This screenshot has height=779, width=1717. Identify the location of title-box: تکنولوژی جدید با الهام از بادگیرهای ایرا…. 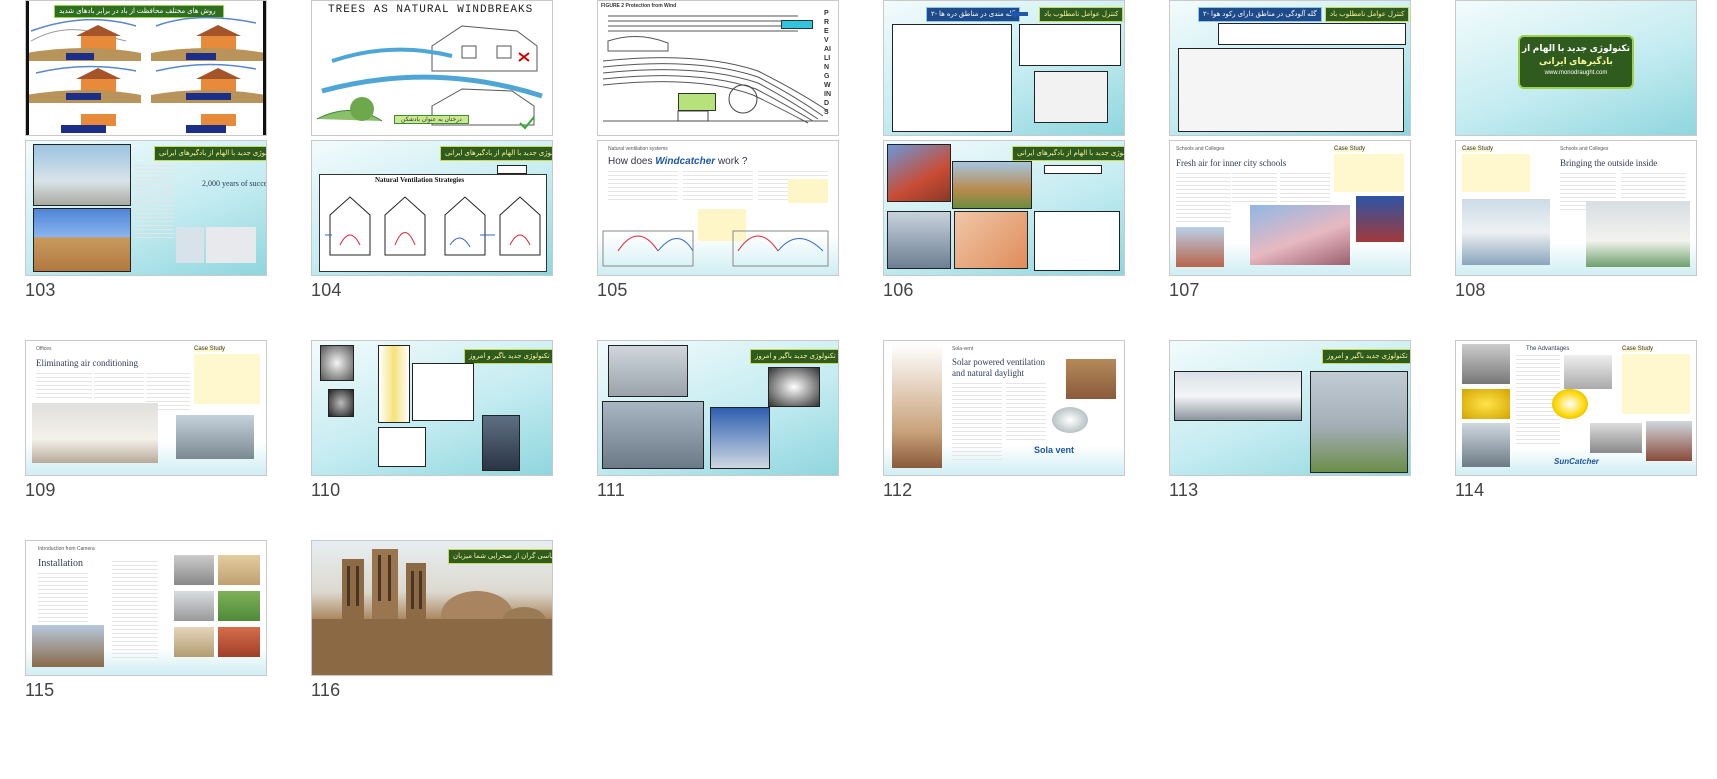
(1576, 62).